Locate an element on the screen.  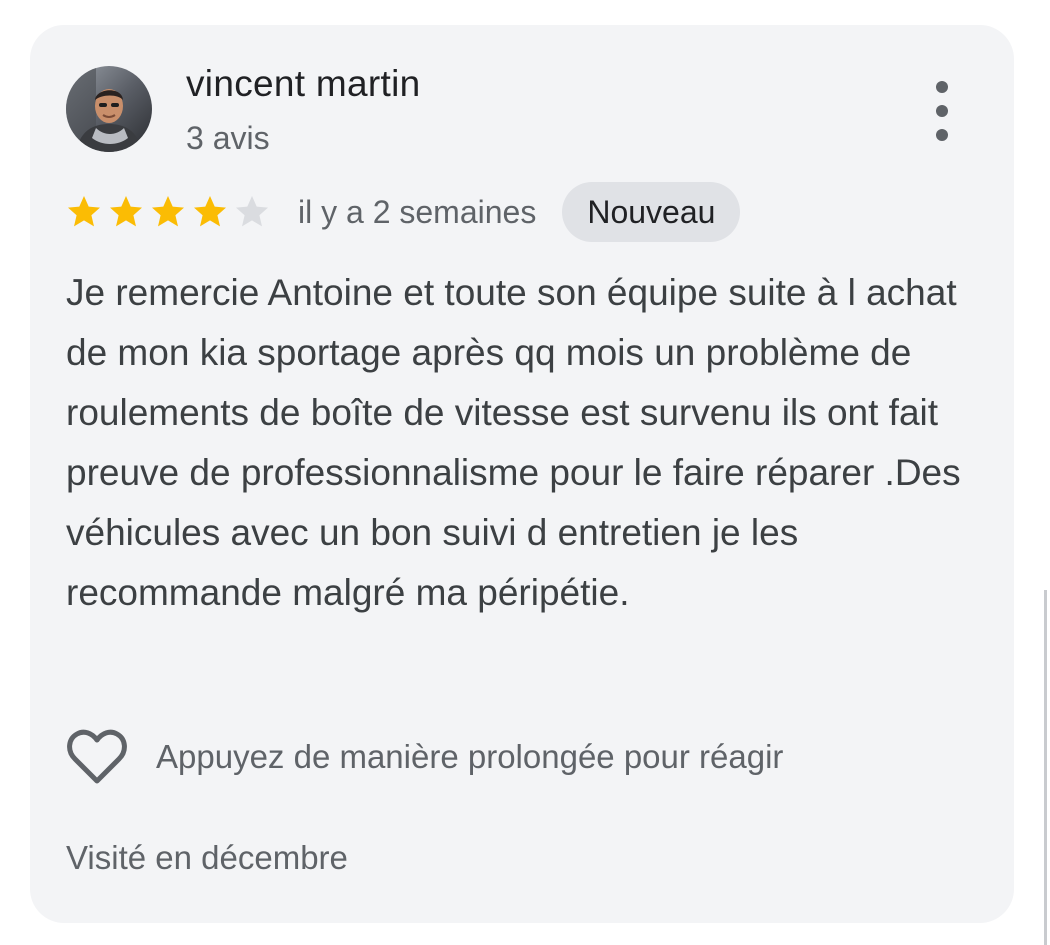
heart-outline-icon is located at coordinates (97, 757).